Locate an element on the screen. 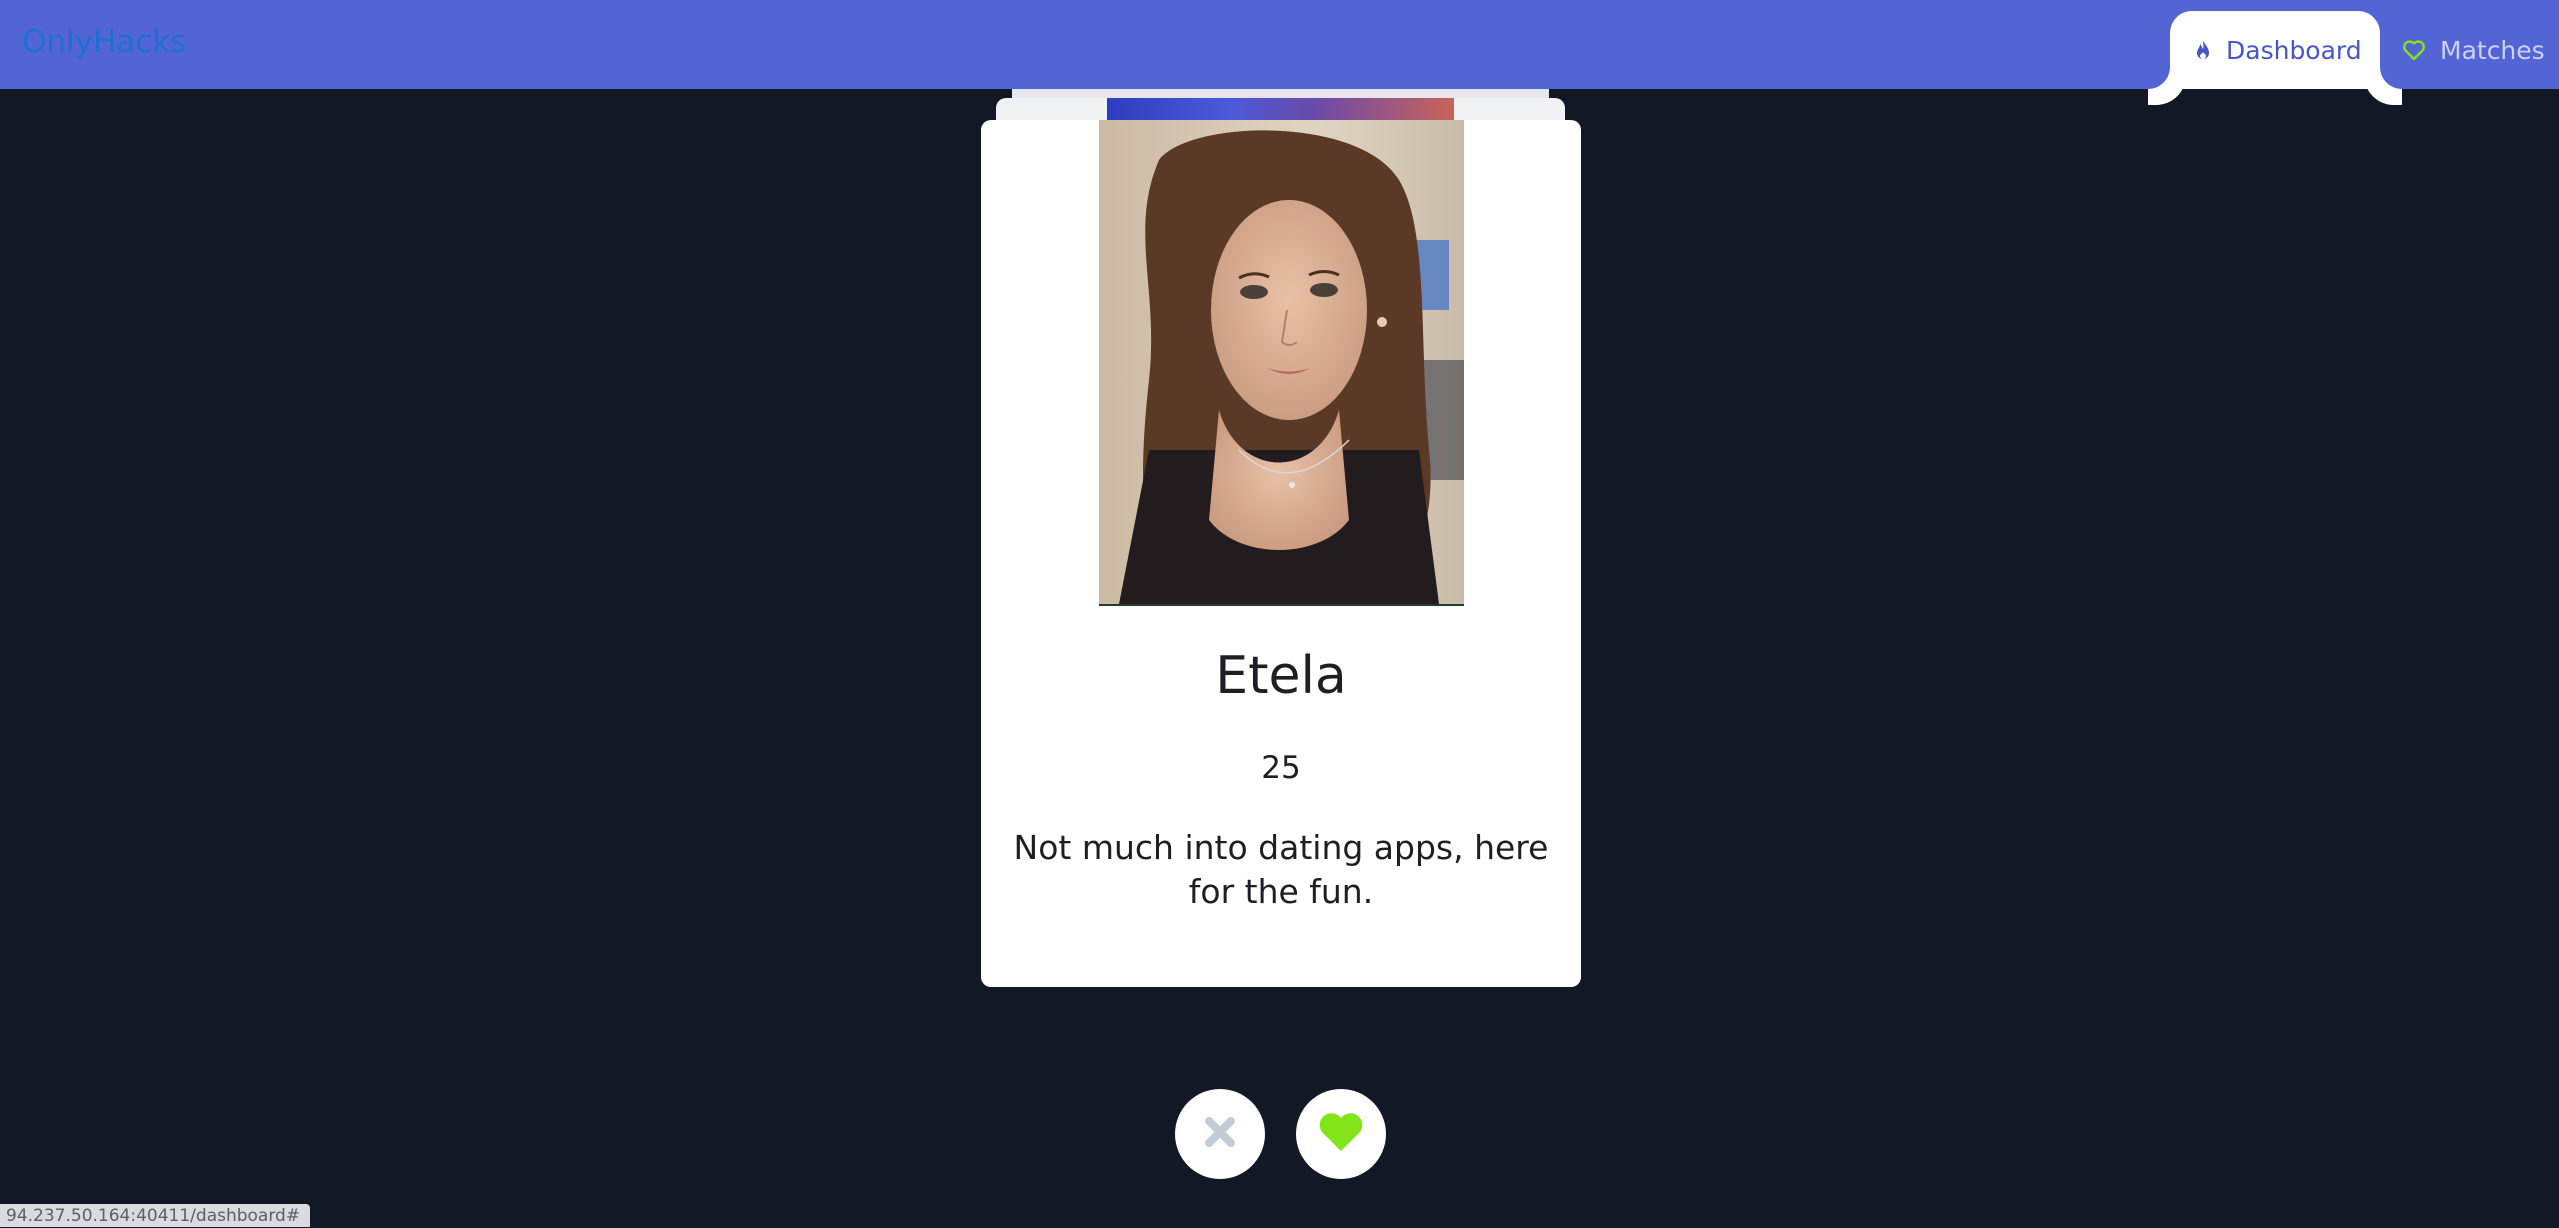 Image resolution: width=2559 pixels, height=1228 pixels. like-button is located at coordinates (1341, 1134).